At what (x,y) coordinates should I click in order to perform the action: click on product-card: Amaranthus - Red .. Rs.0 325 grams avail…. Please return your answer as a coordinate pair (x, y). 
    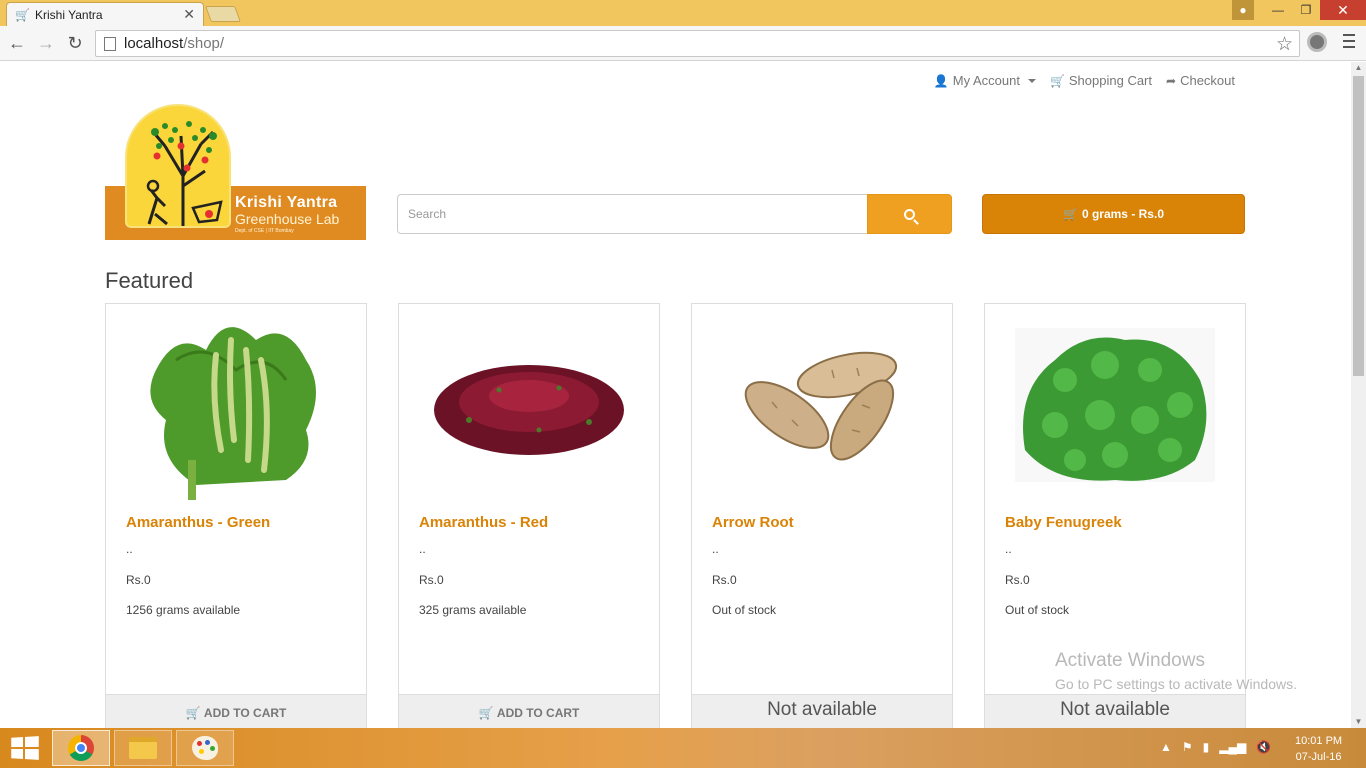
    Looking at the image, I should click on (529, 515).